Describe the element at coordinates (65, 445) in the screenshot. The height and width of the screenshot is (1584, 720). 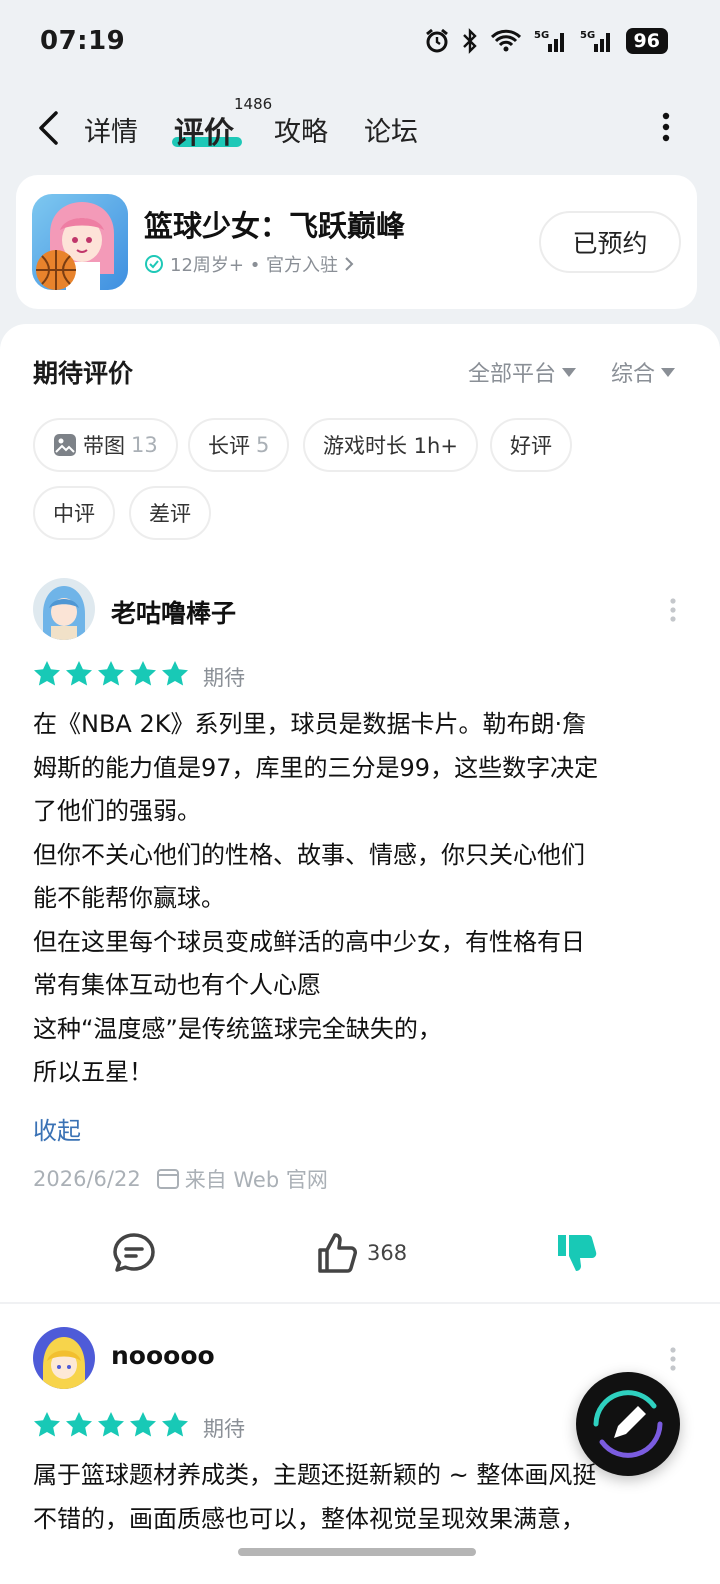
I see `image-icon` at that location.